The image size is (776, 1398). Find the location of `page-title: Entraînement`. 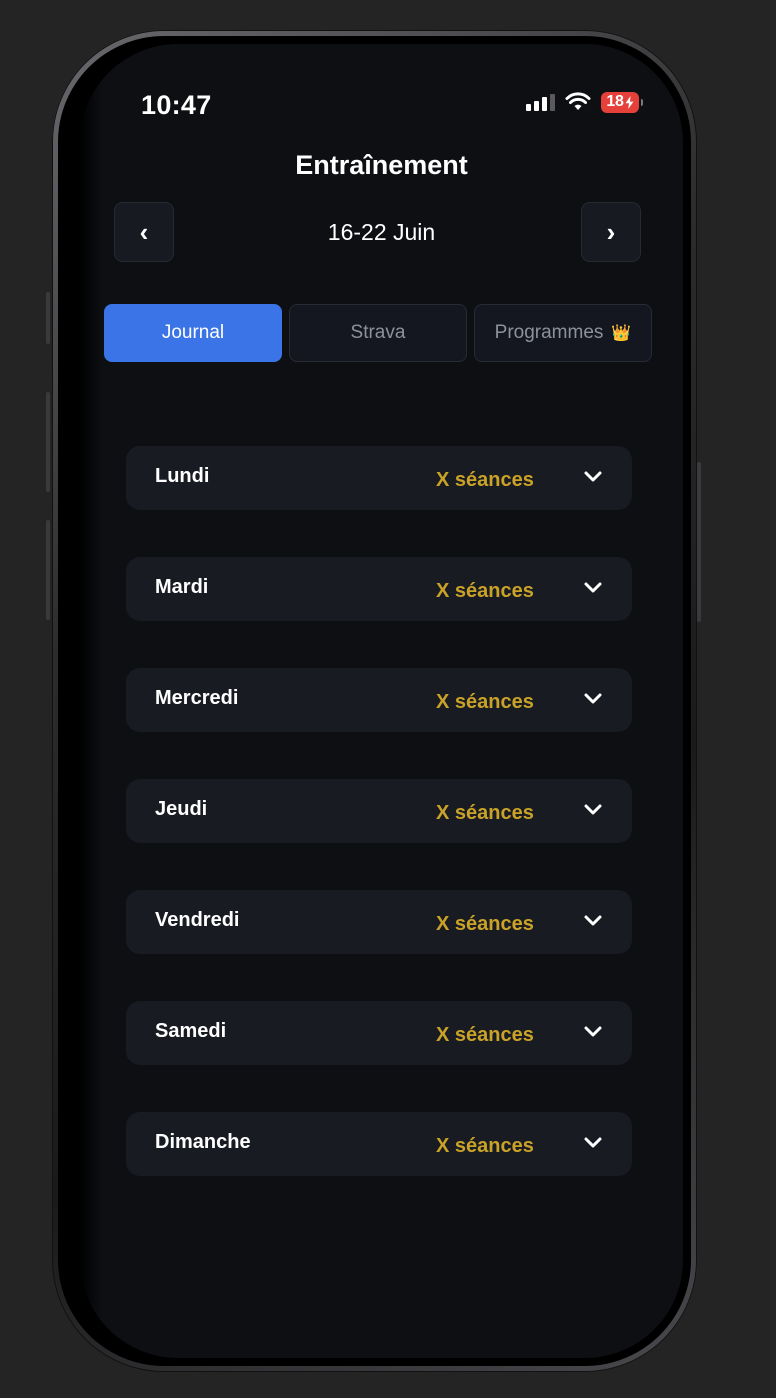

page-title: Entraînement is located at coordinates (381, 165).